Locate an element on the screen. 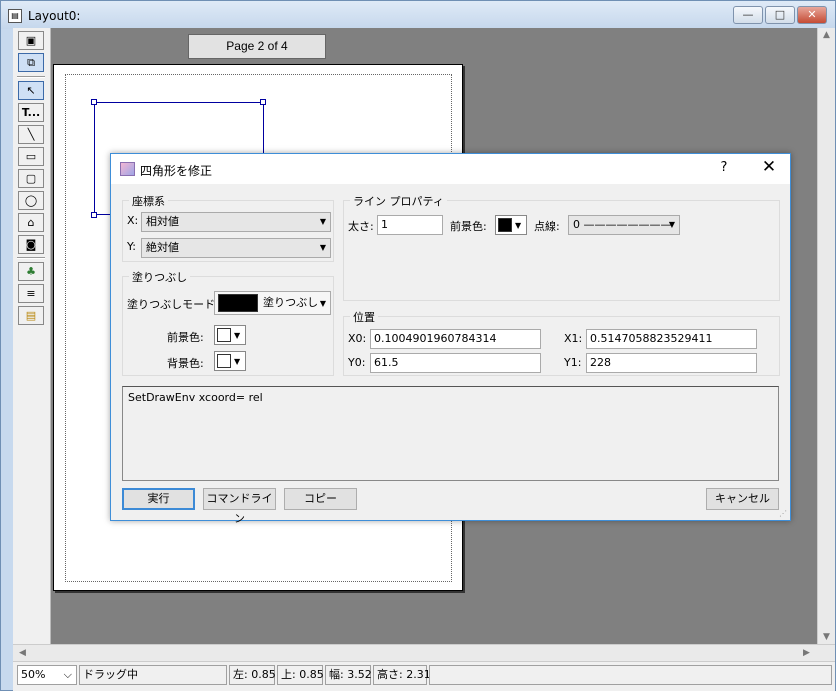 The image size is (836, 691). polygon-tool: ⌂ is located at coordinates (31, 222).